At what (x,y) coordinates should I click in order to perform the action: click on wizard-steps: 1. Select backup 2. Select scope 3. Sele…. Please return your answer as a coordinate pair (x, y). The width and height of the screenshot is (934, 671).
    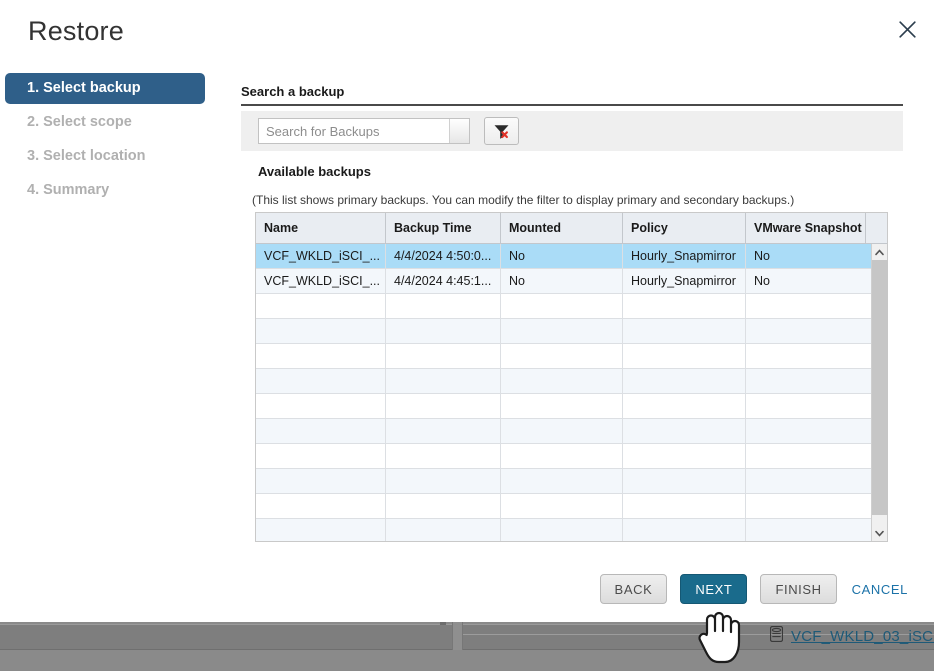
    Looking at the image, I should click on (105, 141).